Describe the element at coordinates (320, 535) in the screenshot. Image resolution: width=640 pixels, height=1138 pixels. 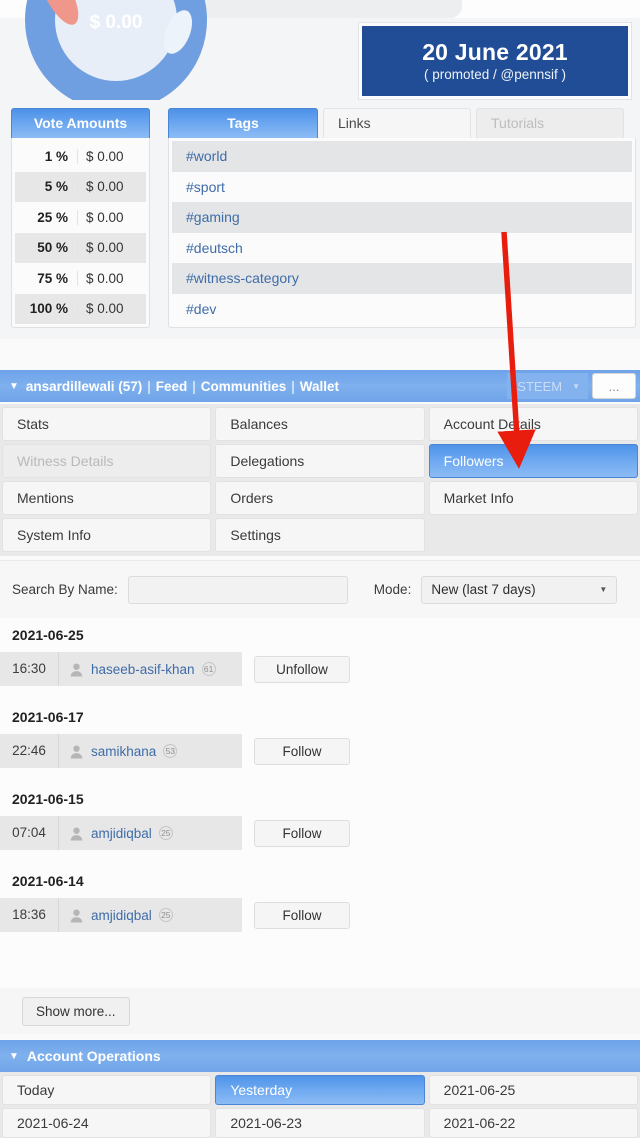
I see `tab-settings: Settings` at that location.